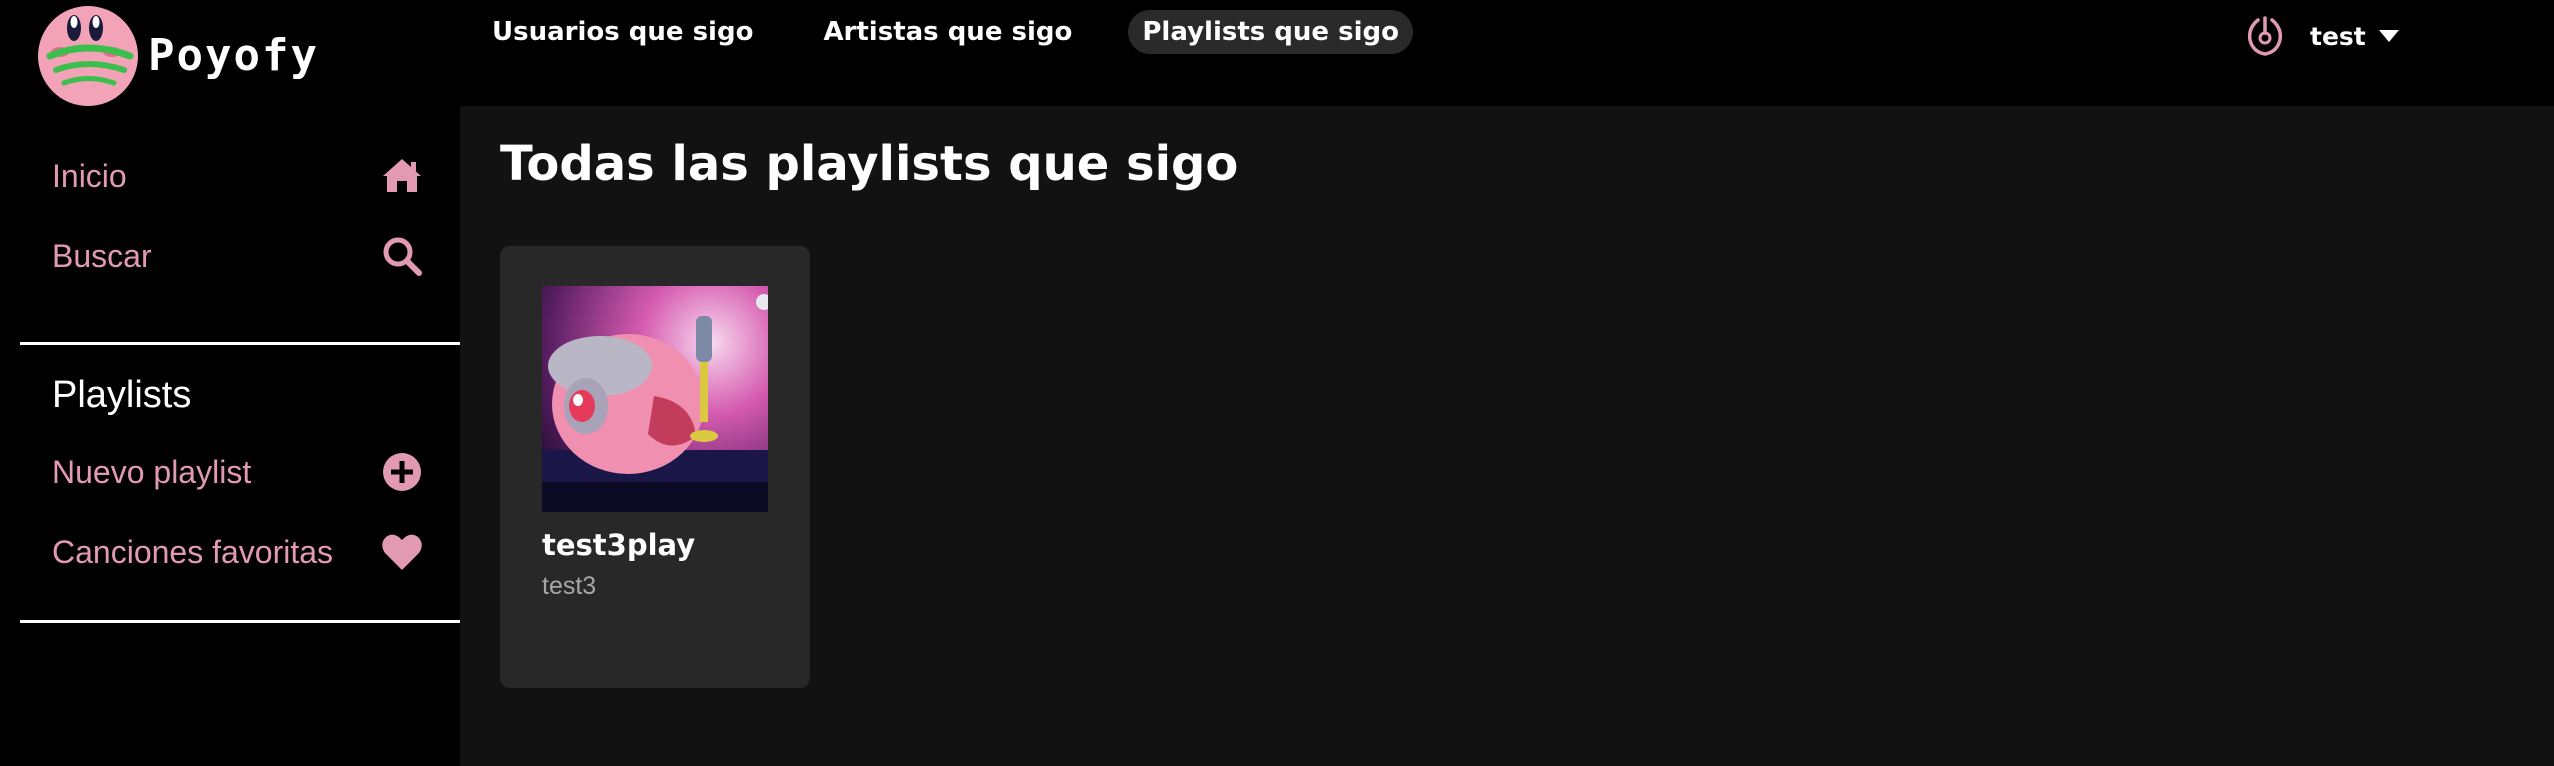  What do you see at coordinates (402, 552) in the screenshot?
I see `heart-icon` at bounding box center [402, 552].